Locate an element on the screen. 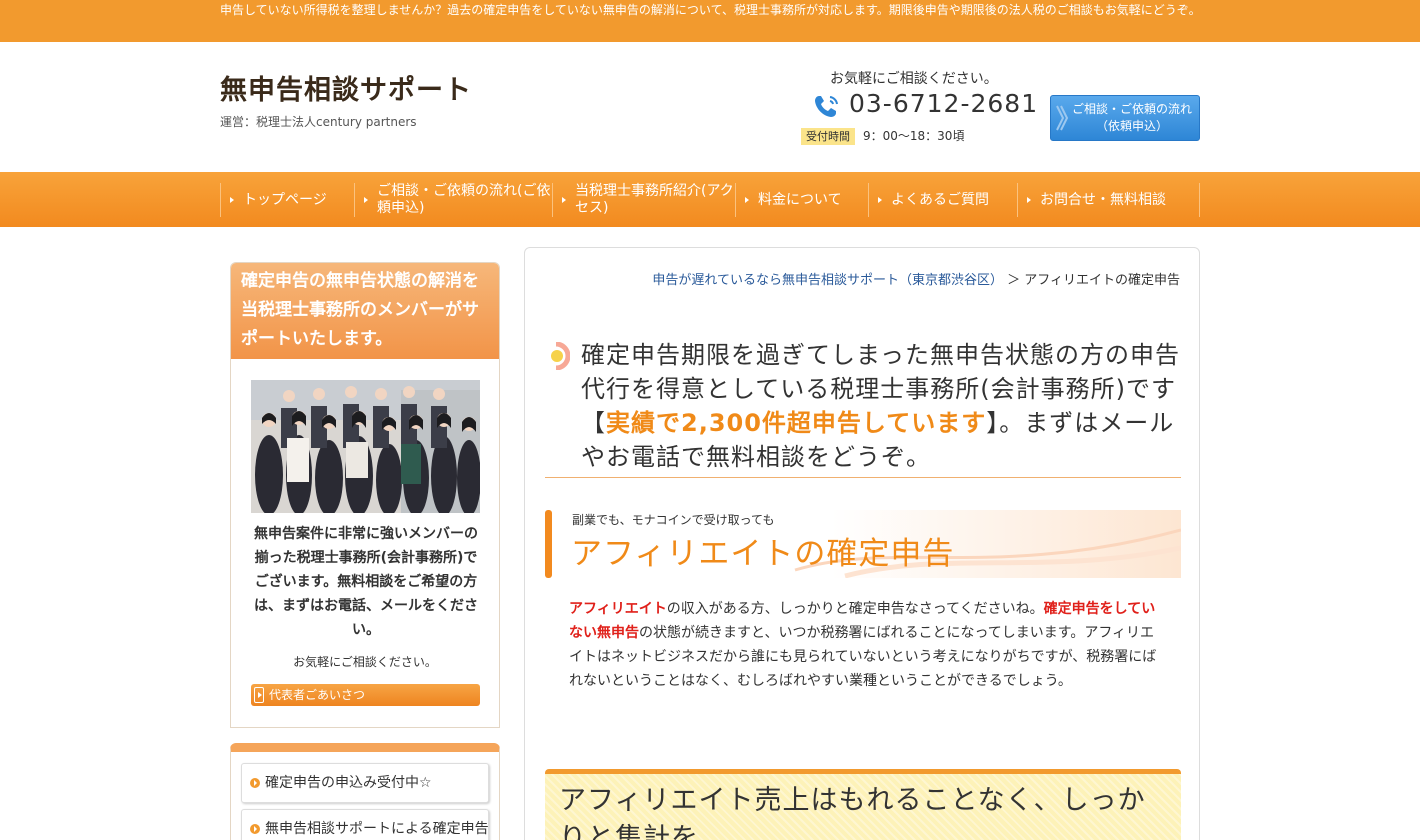  nav-item-label: トップページ is located at coordinates (285, 199).